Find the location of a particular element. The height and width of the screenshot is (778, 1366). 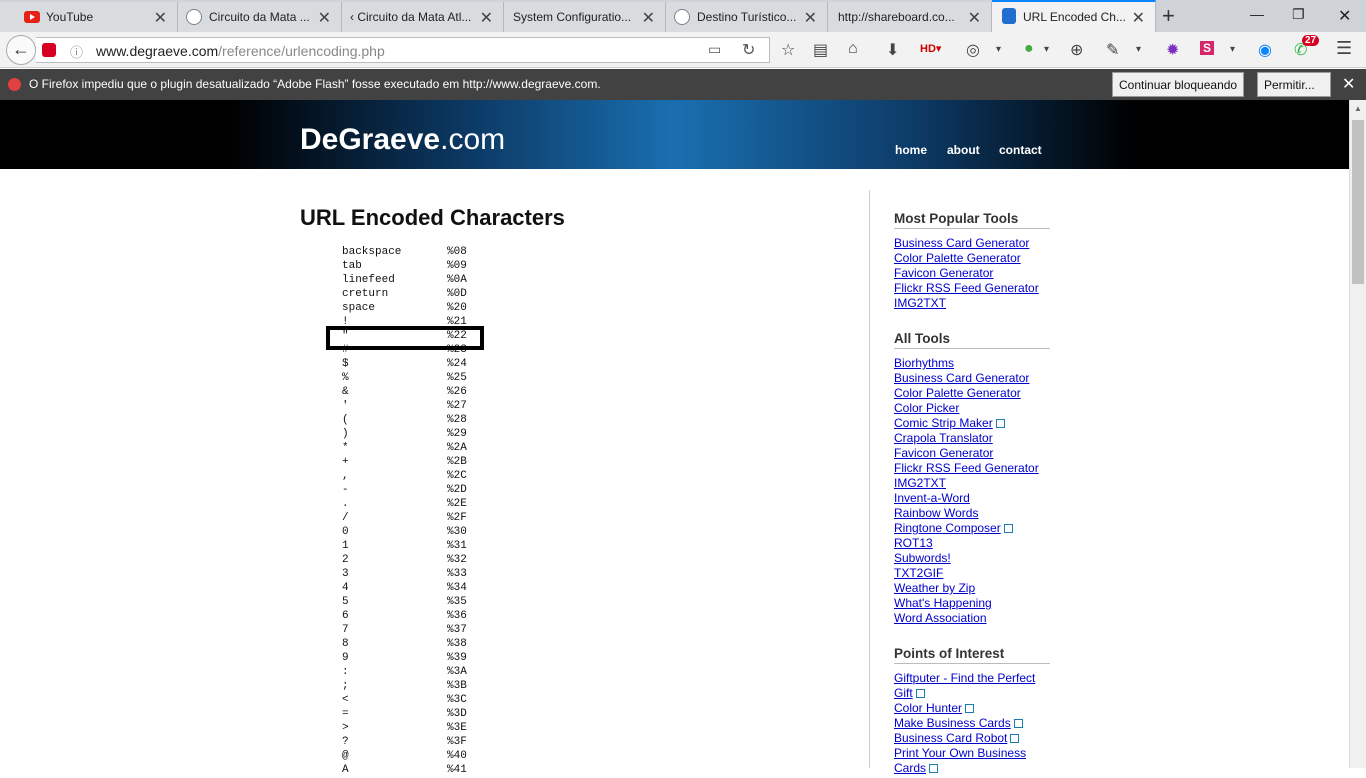

page-scrollbar: ▲ is located at coordinates (1357, 434).